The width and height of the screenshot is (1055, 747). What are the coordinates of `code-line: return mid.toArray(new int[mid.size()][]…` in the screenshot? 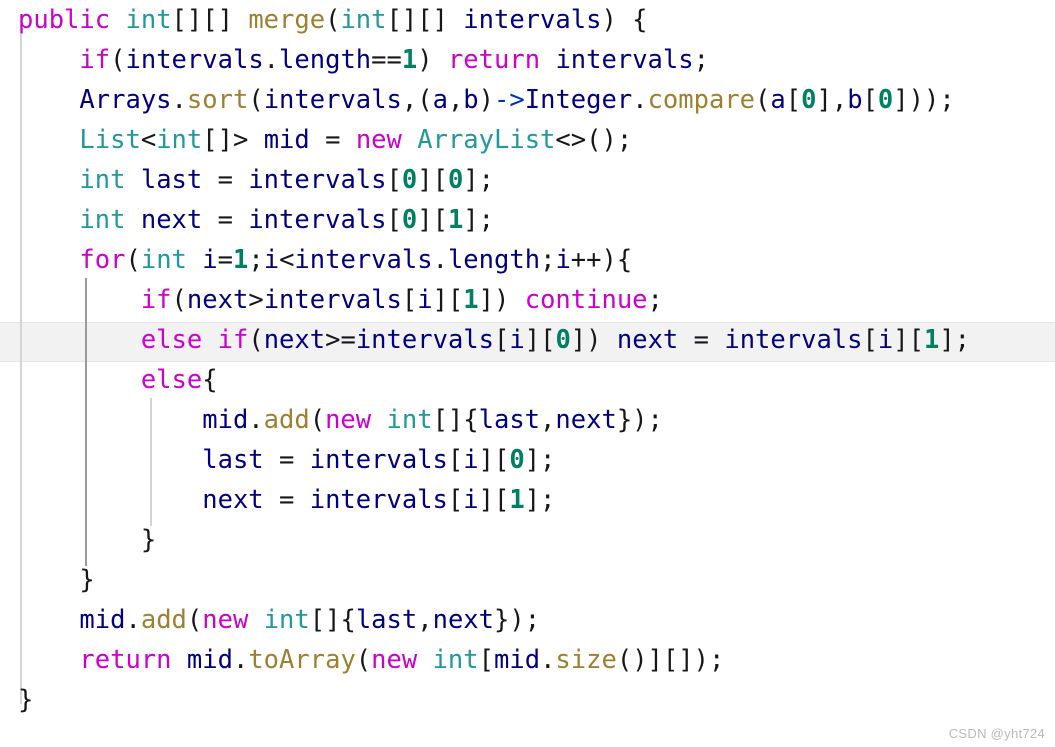 It's located at (485, 660).